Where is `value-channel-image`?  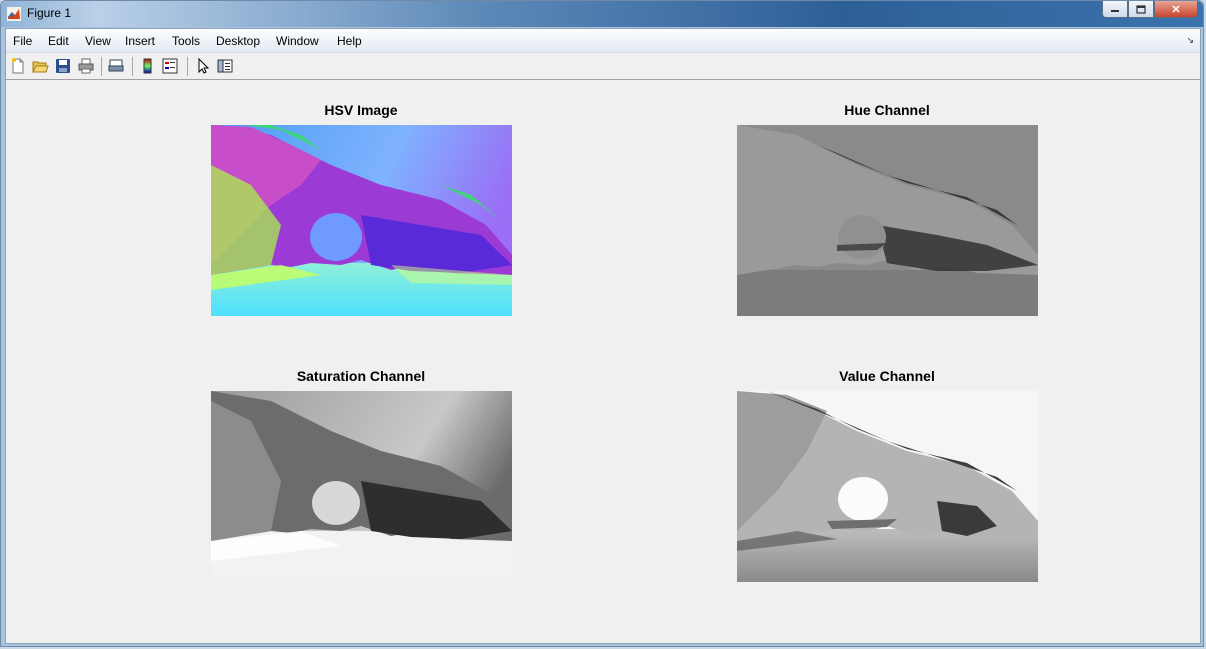
value-channel-image is located at coordinates (887, 486).